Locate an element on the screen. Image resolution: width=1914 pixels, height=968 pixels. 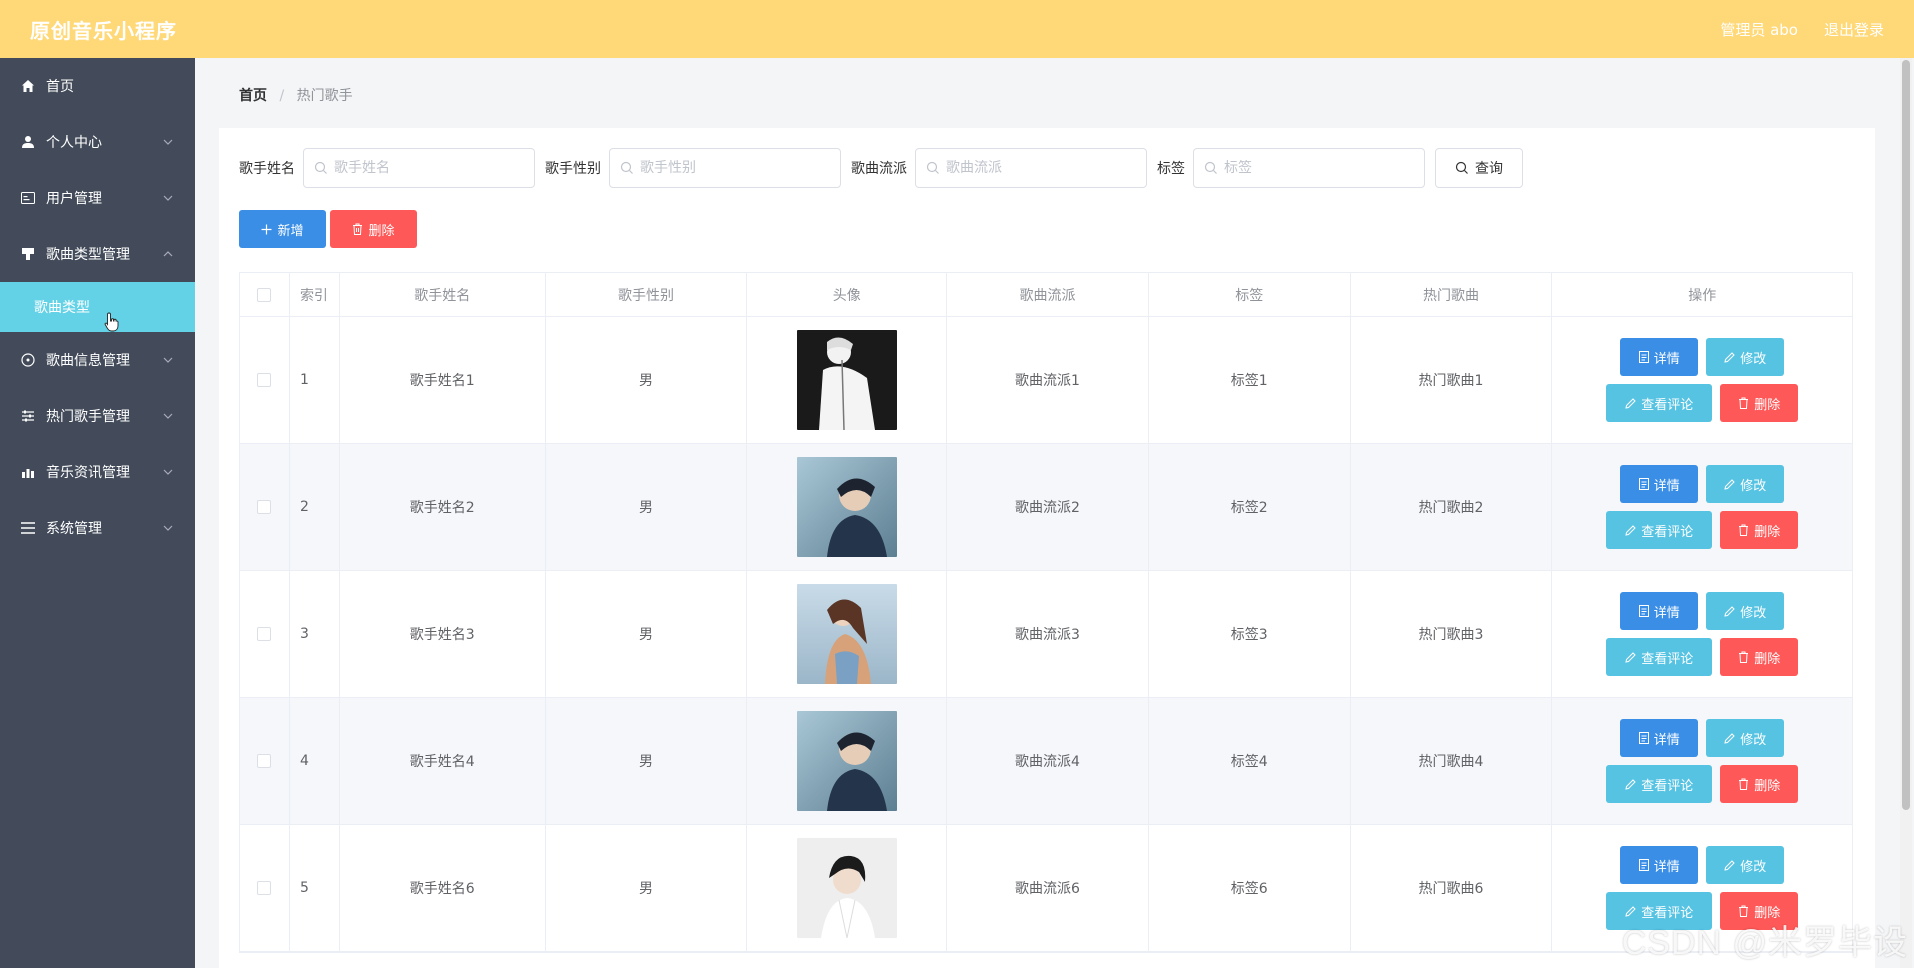
edit-button-label: 修改 is located at coordinates (1753, 486).